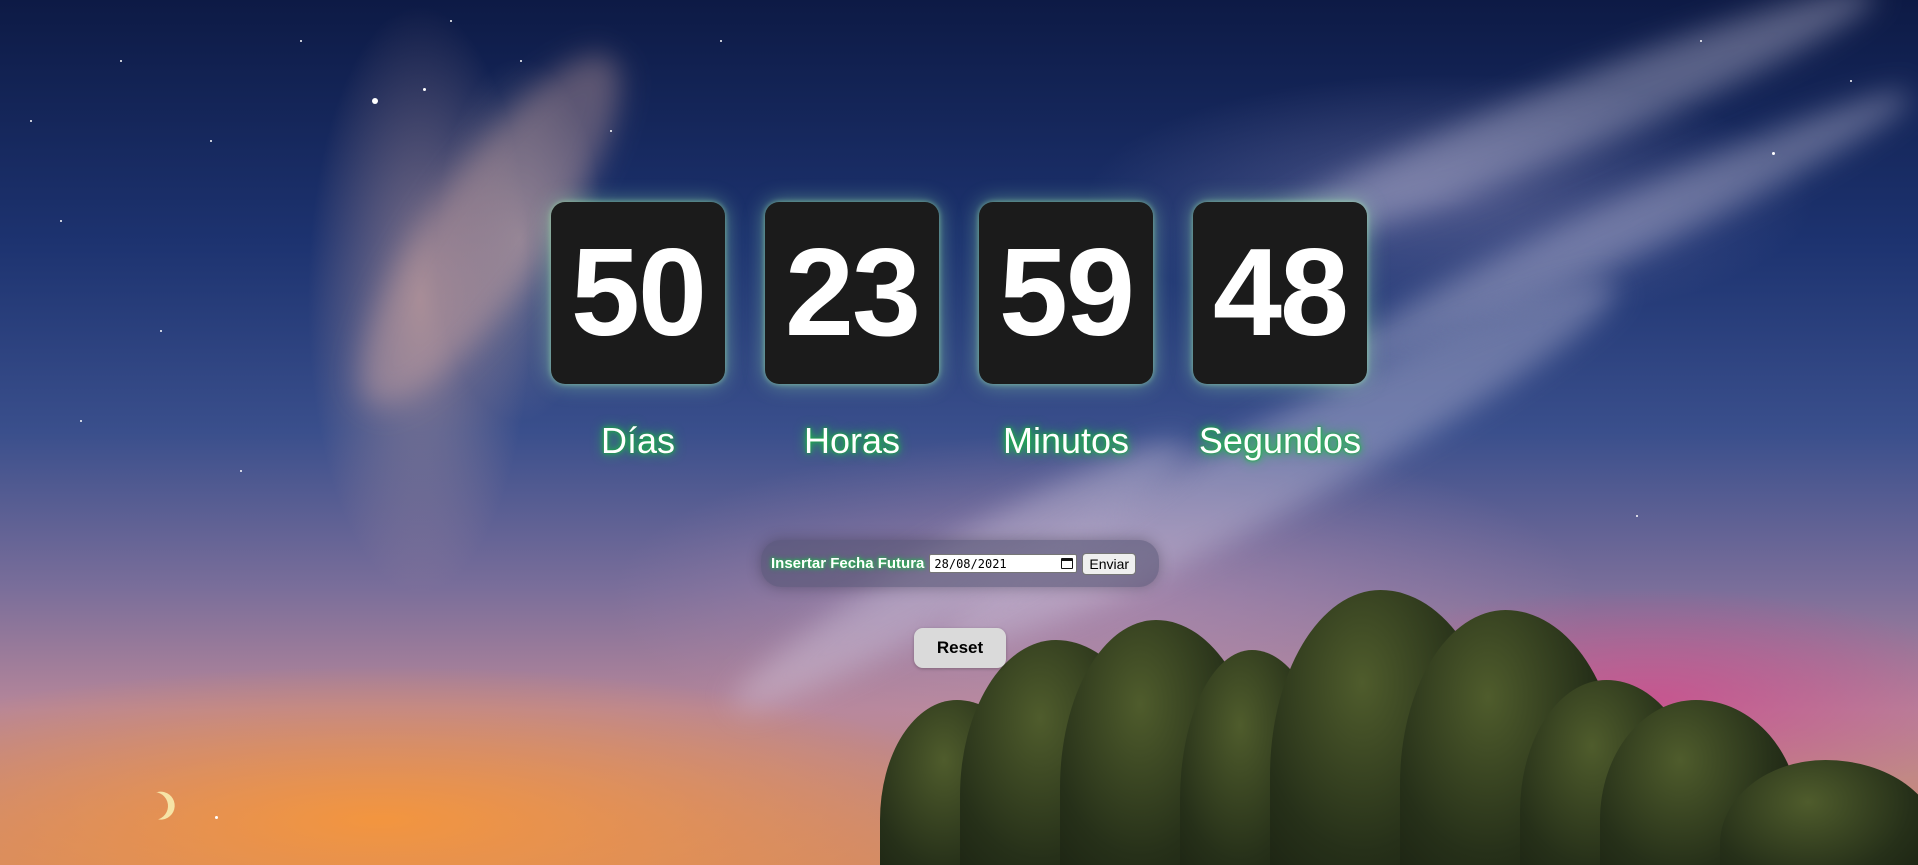 This screenshot has height=865, width=1918. Describe the element at coordinates (1280, 293) in the screenshot. I see `seconds-value: 48` at that location.